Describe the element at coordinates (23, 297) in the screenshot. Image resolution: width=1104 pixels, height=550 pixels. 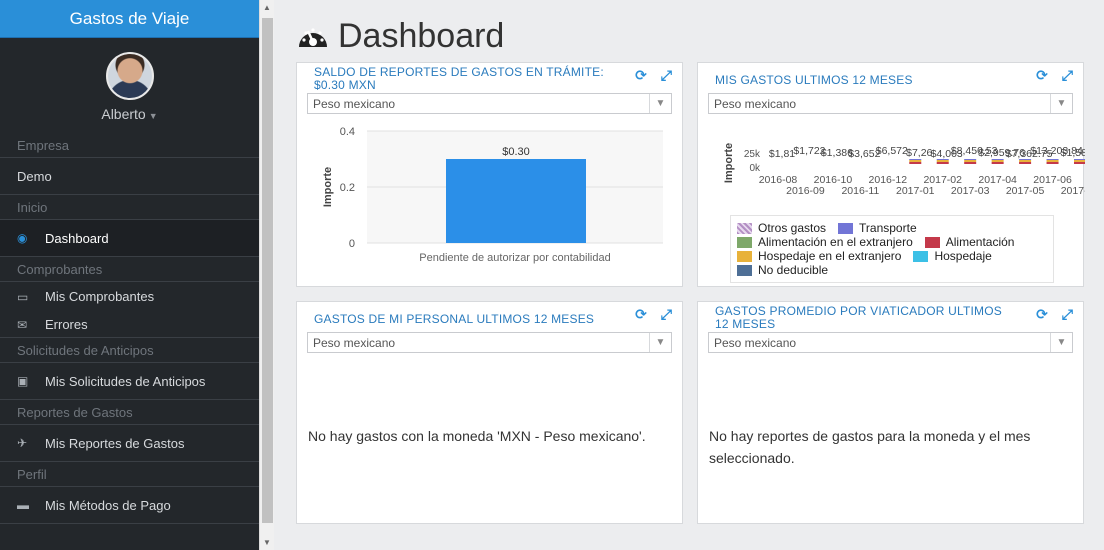
I see `inbox-icon: ▭` at that location.